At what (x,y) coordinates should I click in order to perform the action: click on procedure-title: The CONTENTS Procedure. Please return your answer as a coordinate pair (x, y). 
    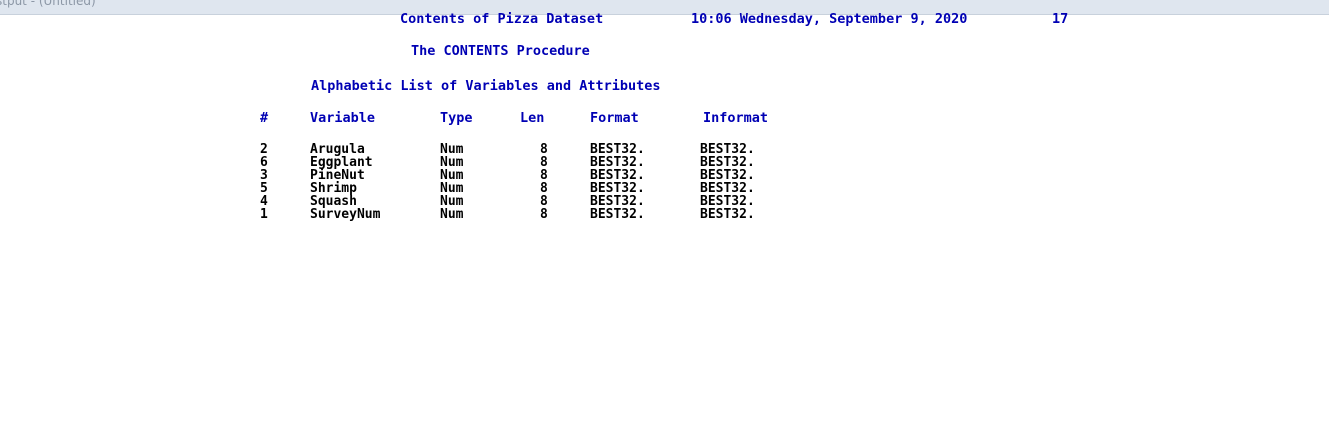
    Looking at the image, I should click on (500, 51).